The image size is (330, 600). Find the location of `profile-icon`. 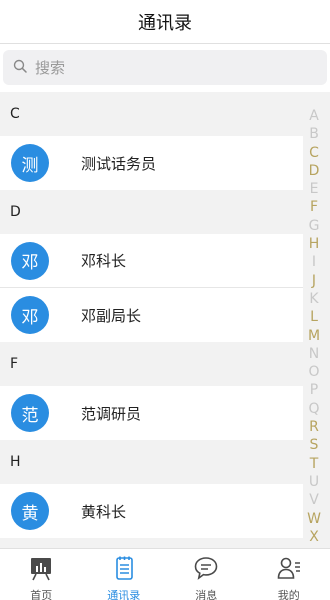

profile-icon is located at coordinates (289, 570).